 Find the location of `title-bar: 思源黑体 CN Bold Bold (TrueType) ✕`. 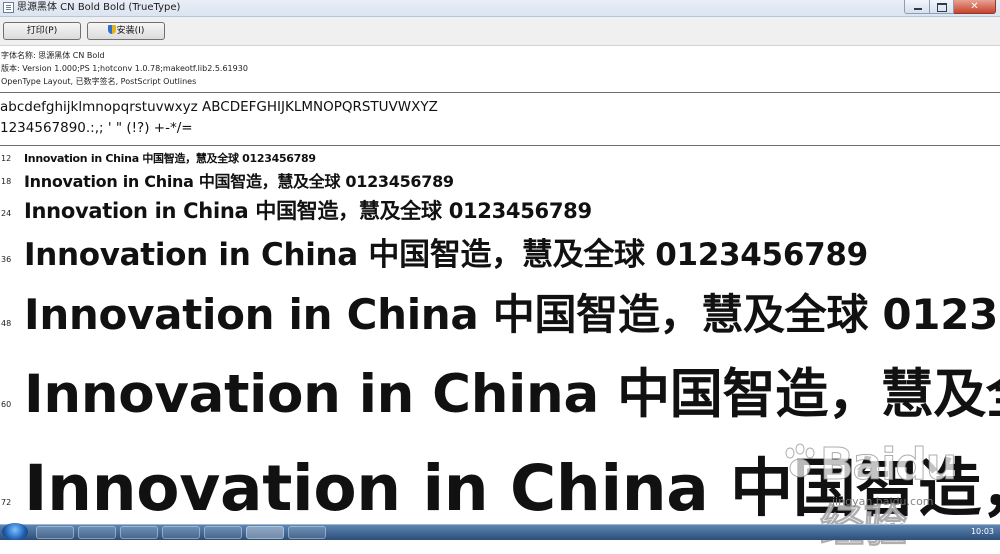

title-bar: 思源黑体 CN Bold Bold (TrueType) ✕ is located at coordinates (500, 8).